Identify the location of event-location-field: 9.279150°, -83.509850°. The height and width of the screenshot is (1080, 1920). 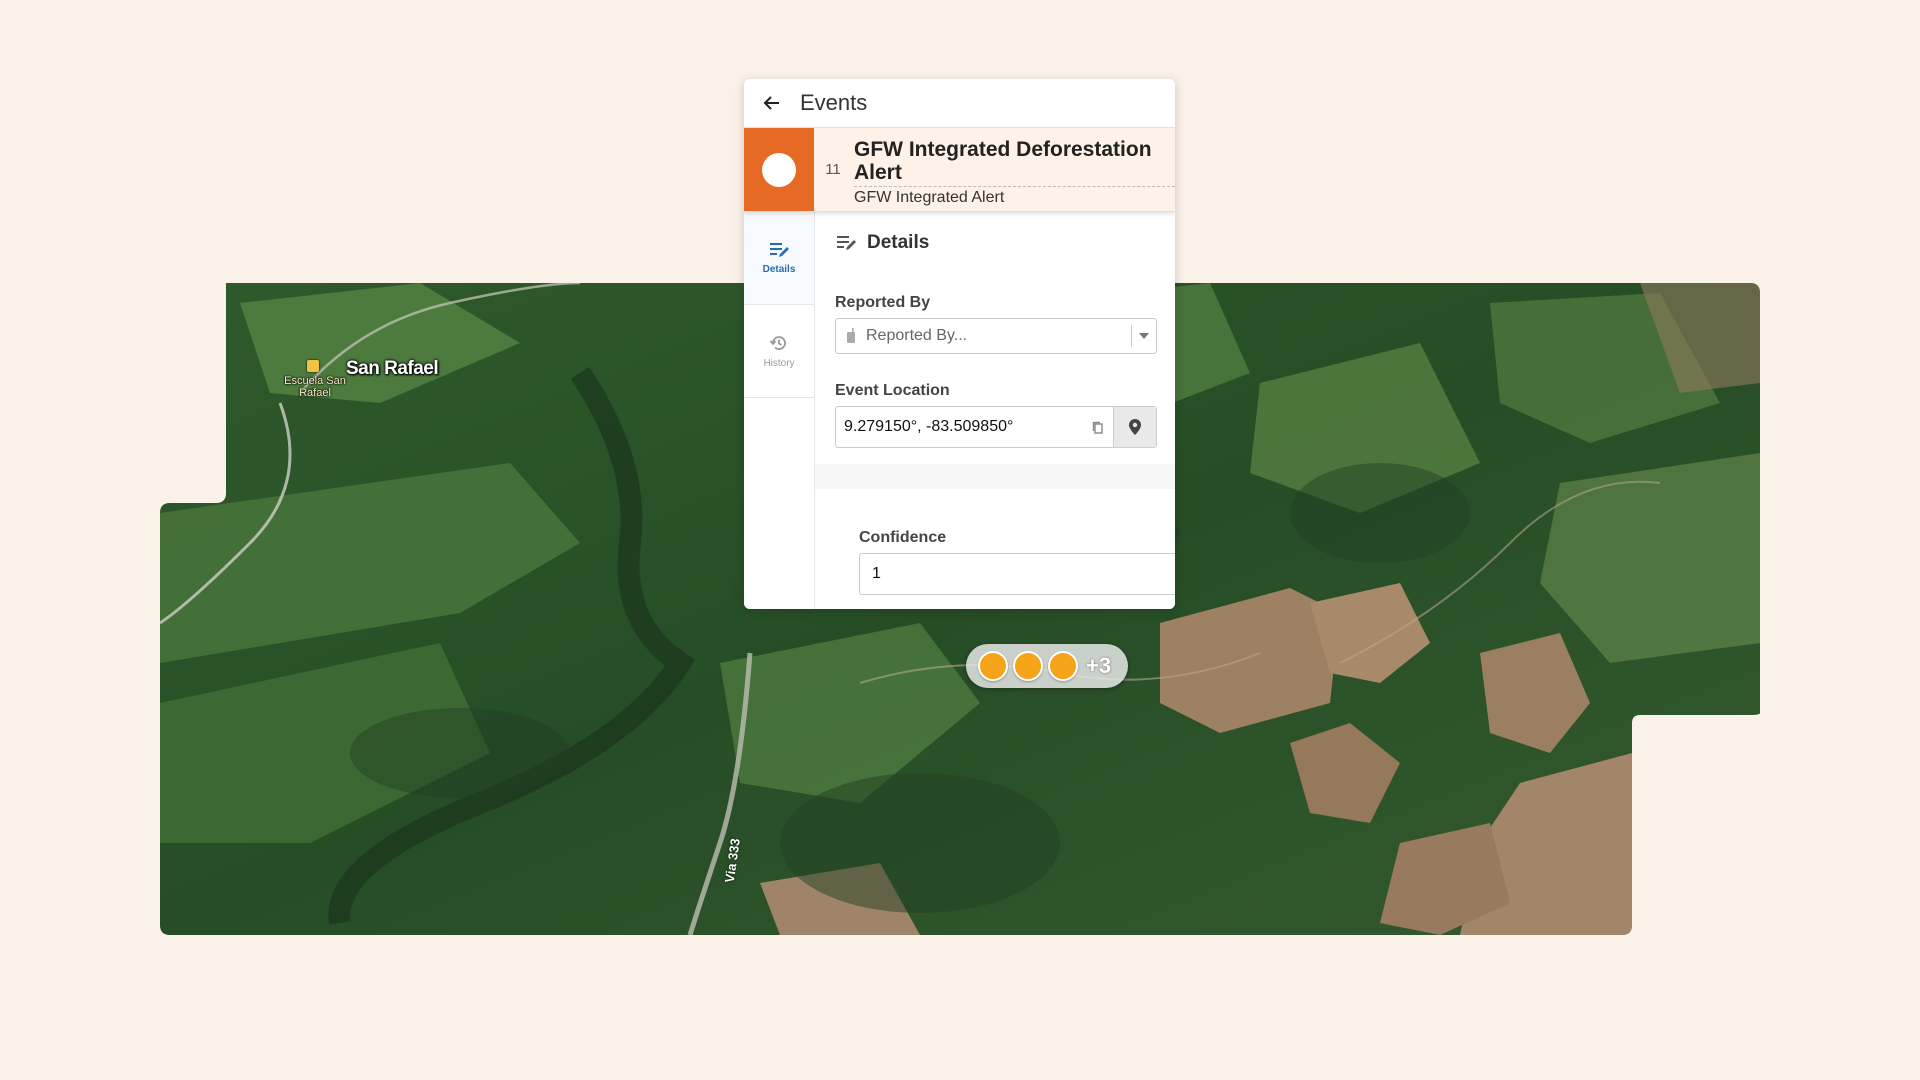
(996, 427).